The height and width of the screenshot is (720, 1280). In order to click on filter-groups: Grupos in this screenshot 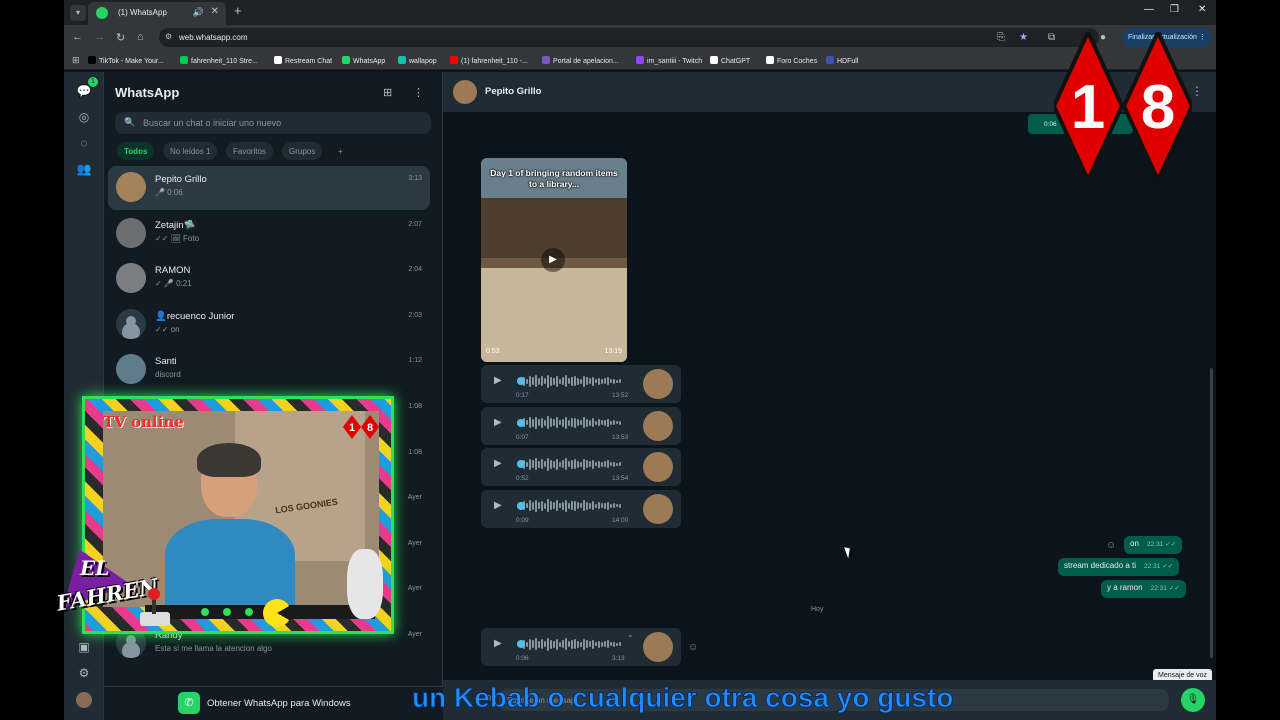, I will do `click(302, 151)`.